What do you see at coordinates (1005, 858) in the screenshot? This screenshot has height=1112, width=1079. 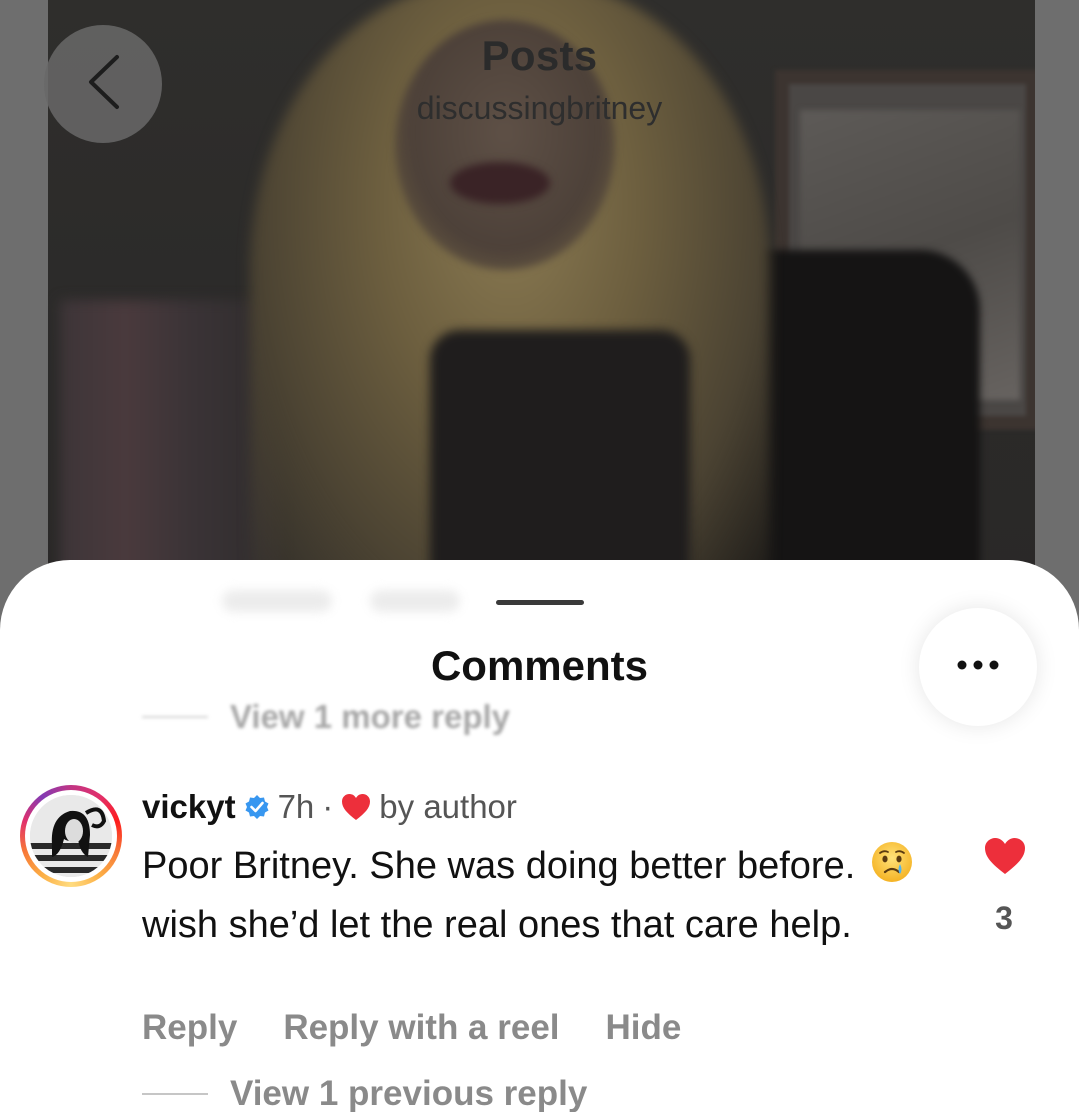 I see `like-heart-icon` at bounding box center [1005, 858].